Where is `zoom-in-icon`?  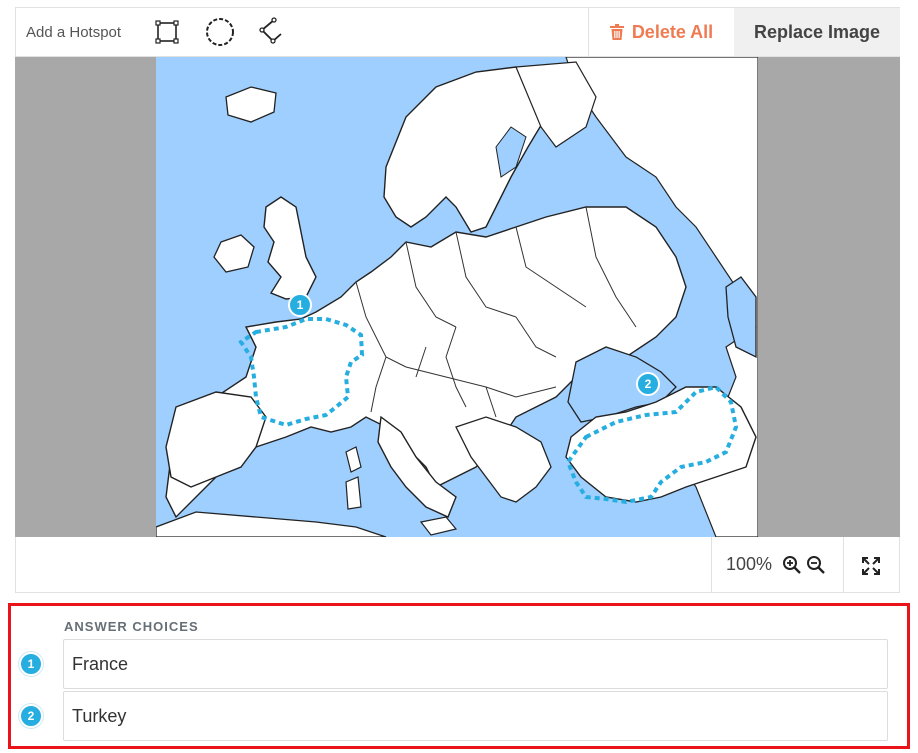 zoom-in-icon is located at coordinates (792, 564).